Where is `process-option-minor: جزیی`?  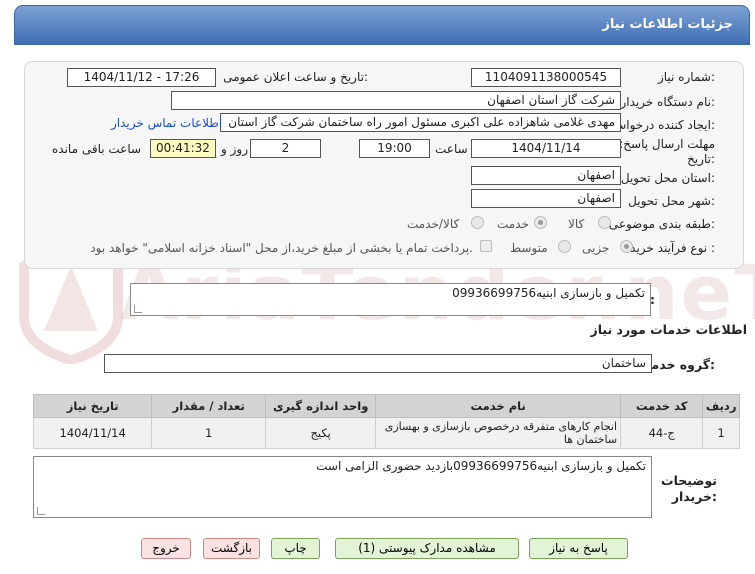
process-option-minor: جزیی is located at coordinates (596, 248).